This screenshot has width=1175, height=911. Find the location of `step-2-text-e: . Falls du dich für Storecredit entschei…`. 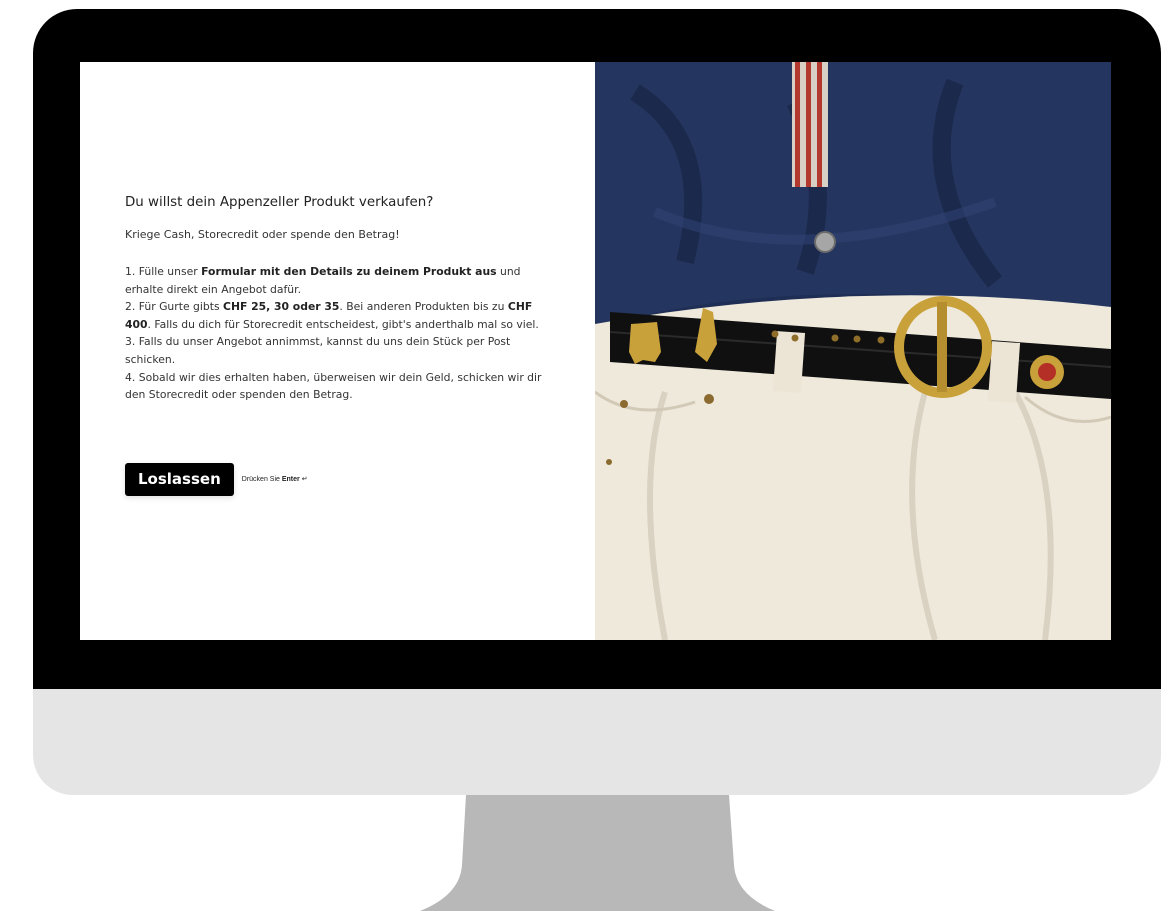

step-2-text-e: . Falls du dich für Storecredit entschei… is located at coordinates (343, 324).